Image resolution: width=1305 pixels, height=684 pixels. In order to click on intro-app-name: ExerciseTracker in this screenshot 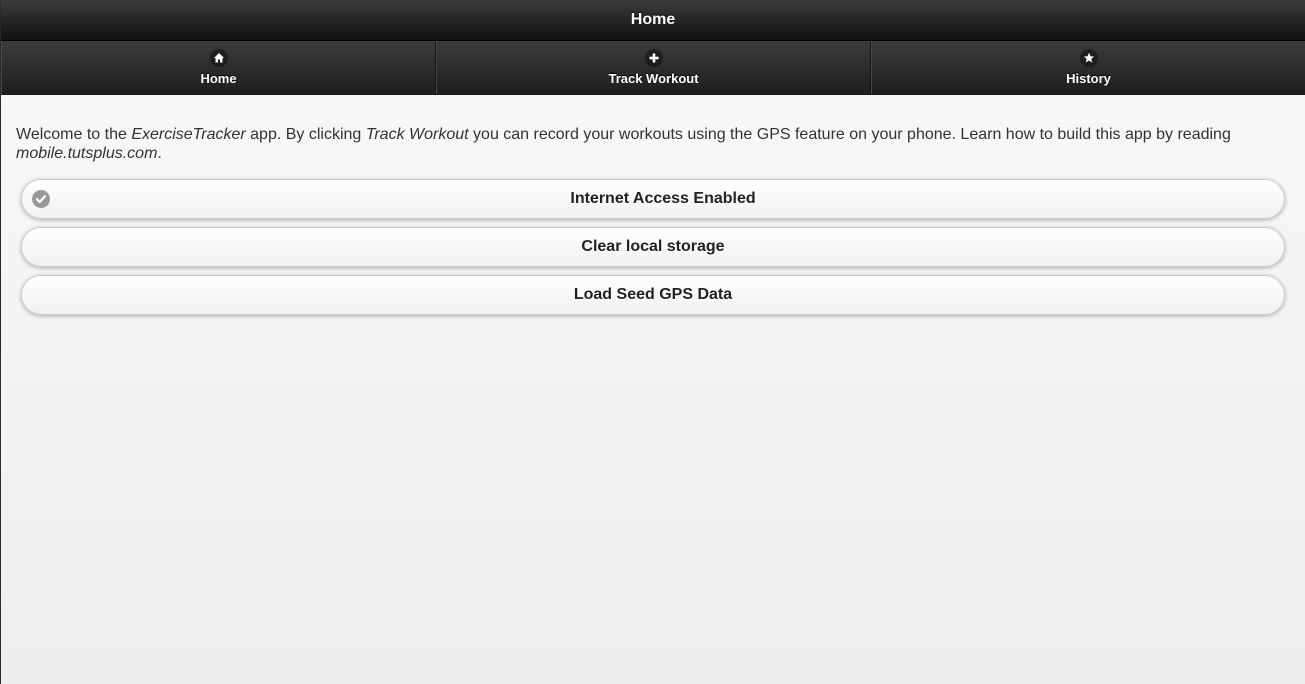, I will do `click(188, 134)`.